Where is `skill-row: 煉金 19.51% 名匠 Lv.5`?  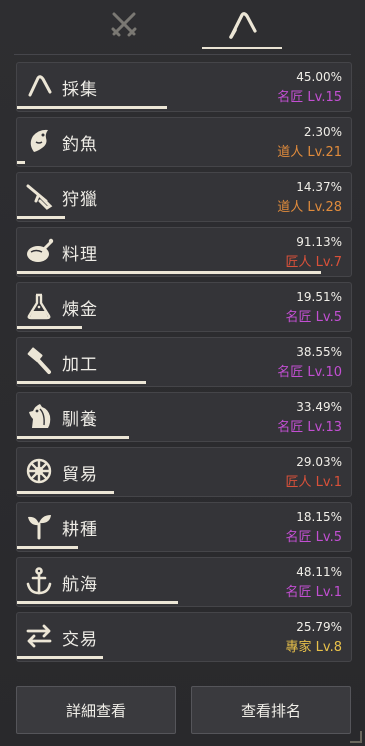 skill-row: 煉金 19.51% 名匠 Lv.5 is located at coordinates (184, 307).